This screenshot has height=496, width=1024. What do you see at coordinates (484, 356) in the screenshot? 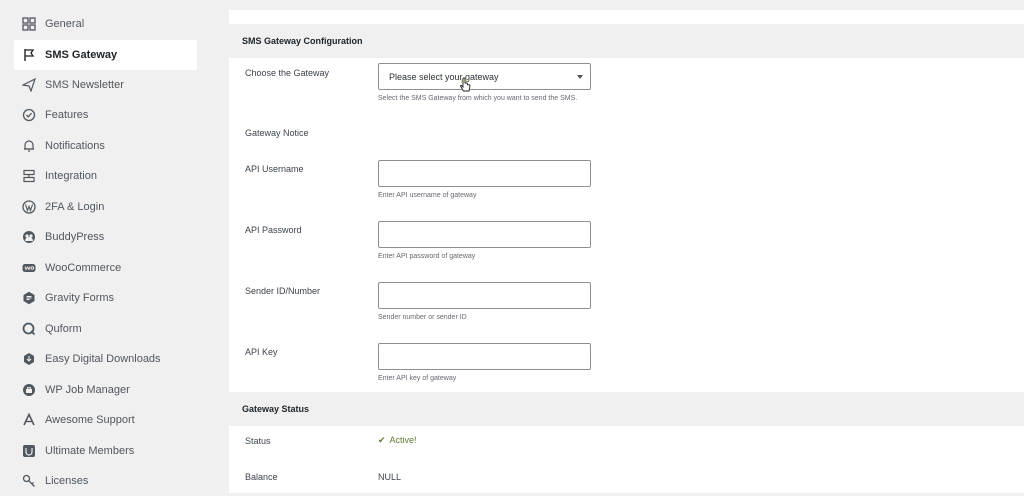
I see `api-key-input` at bounding box center [484, 356].